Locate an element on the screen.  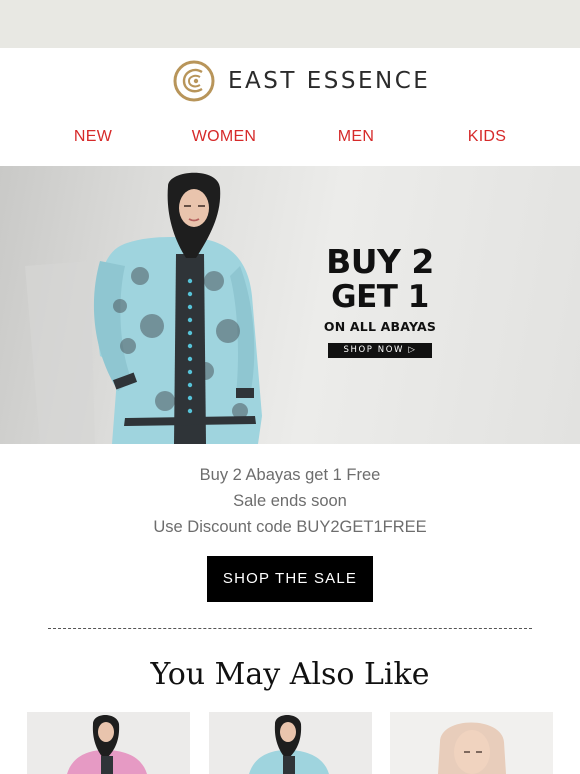
hero-headline-line2: GET 1 is located at coordinates (380, 297).